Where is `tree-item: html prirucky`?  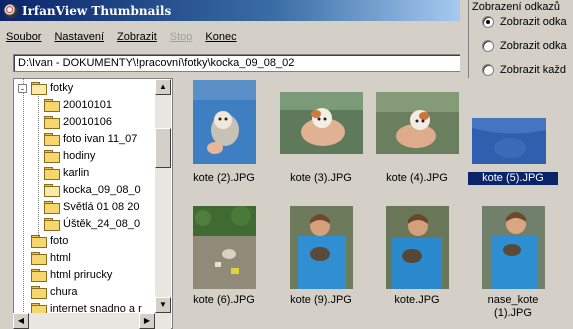 tree-item: html prirucky is located at coordinates (71, 275).